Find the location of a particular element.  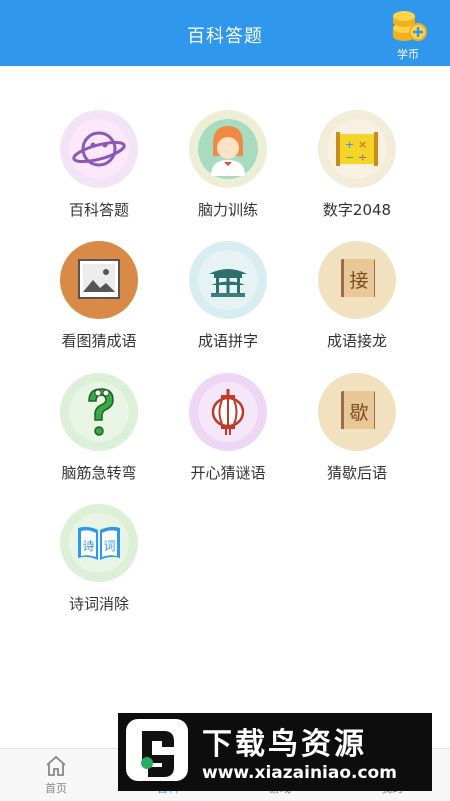

category-label: 猜歇后语 is located at coordinates (356, 473).